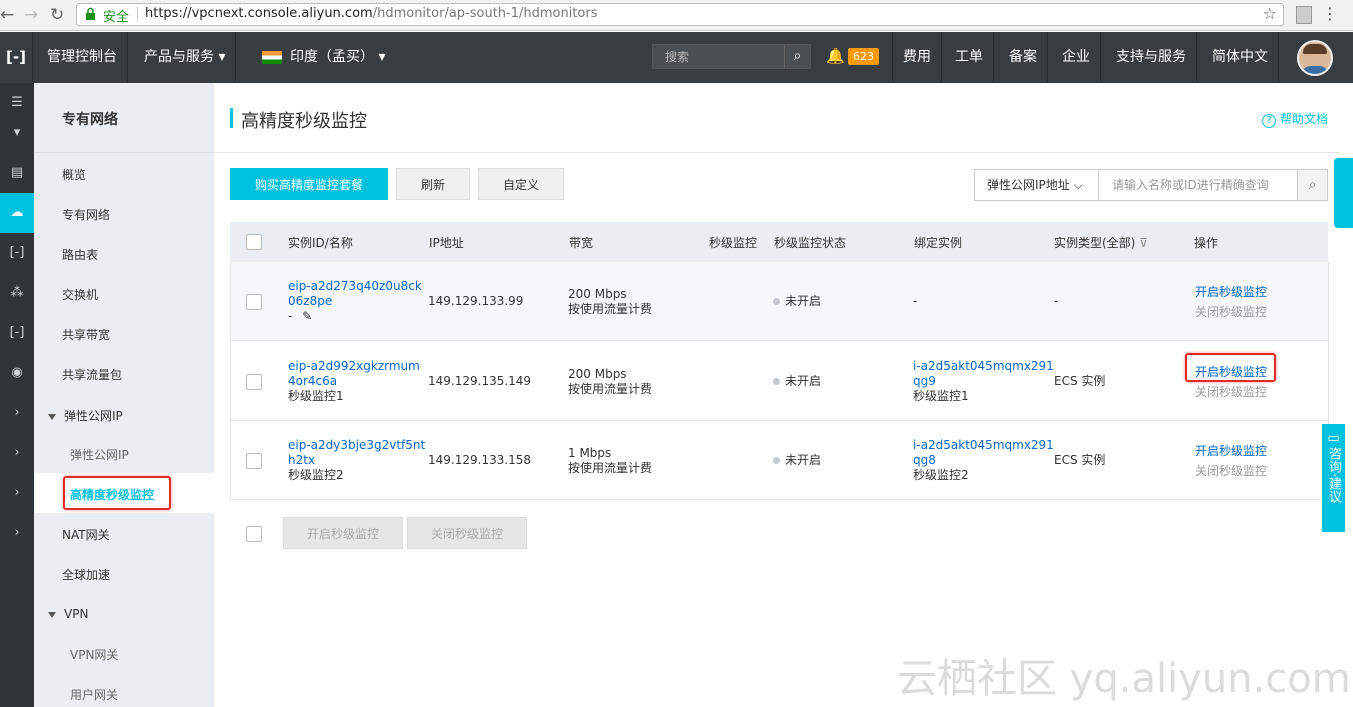  Describe the element at coordinates (85, 415) in the screenshot. I see `sidebar-group-eip: 弹性公网IP` at that location.